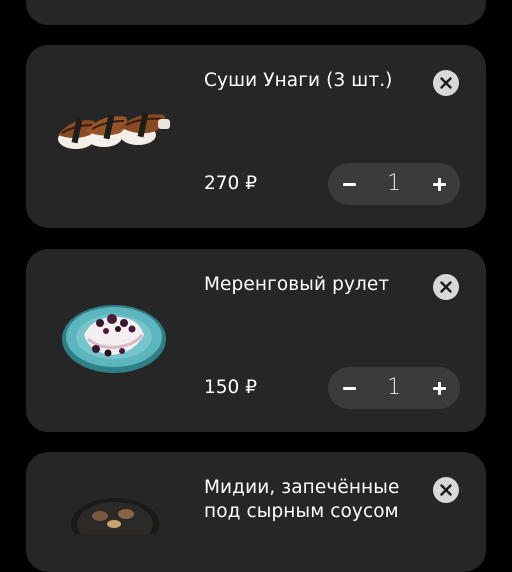 The height and width of the screenshot is (572, 512). Describe the element at coordinates (114, 130) in the screenshot. I see `unagi-sushi-image` at that location.